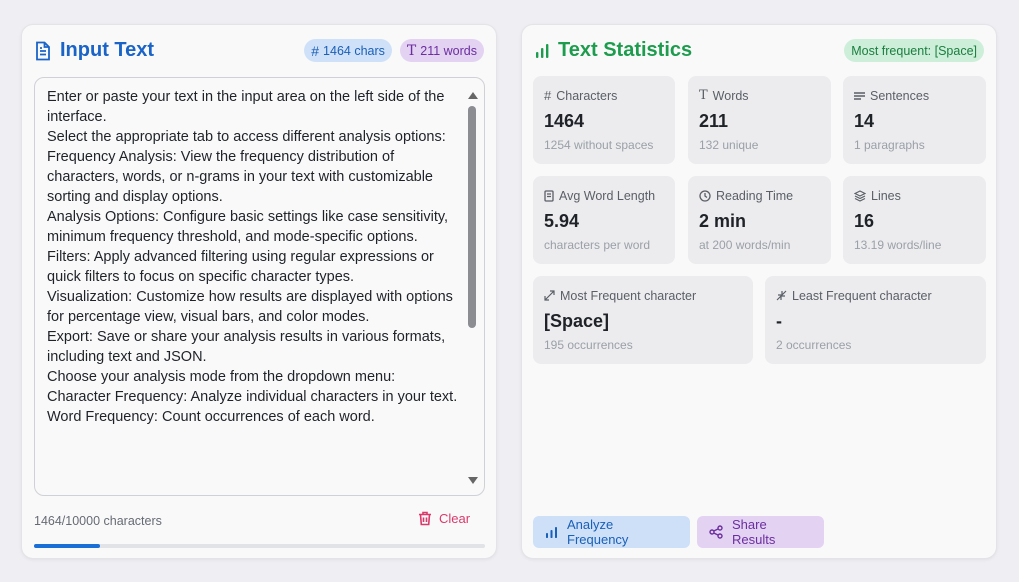 The image size is (1019, 582). I want to click on stats-badges: Most frequent: [Space], so click(914, 50).